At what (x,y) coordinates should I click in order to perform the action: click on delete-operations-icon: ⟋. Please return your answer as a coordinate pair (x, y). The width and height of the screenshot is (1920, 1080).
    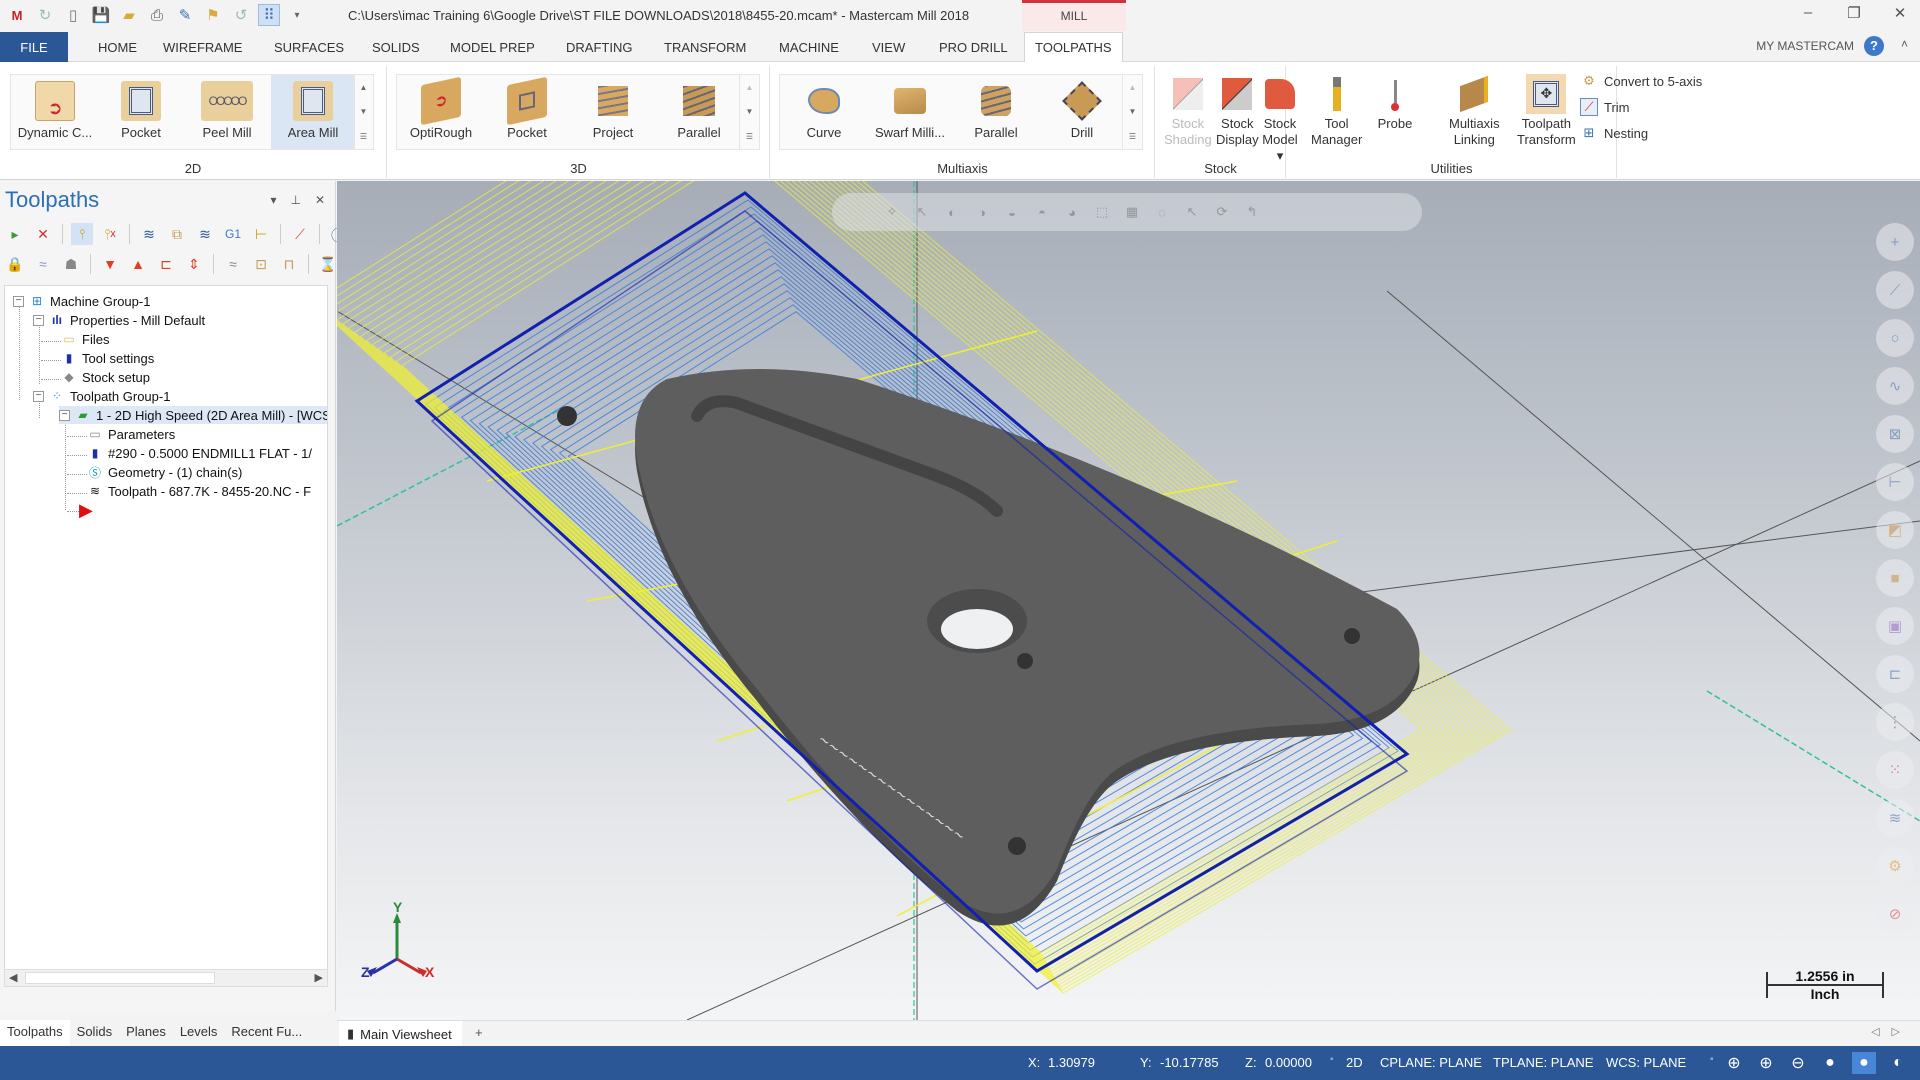
    Looking at the image, I should click on (300, 234).